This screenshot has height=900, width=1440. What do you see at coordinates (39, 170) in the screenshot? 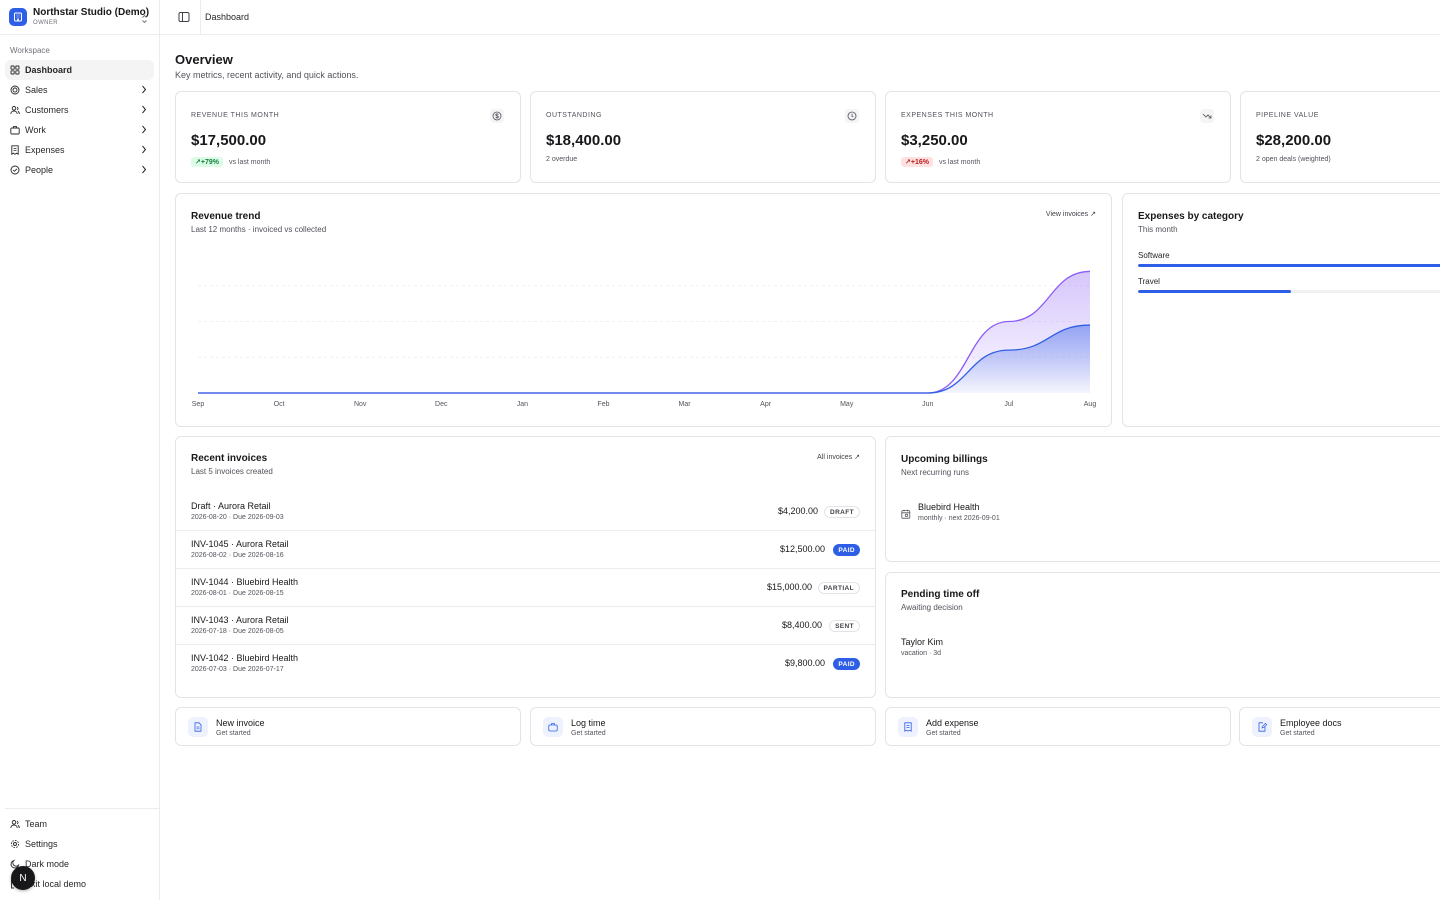
I see `sidebar-item-label: People` at bounding box center [39, 170].